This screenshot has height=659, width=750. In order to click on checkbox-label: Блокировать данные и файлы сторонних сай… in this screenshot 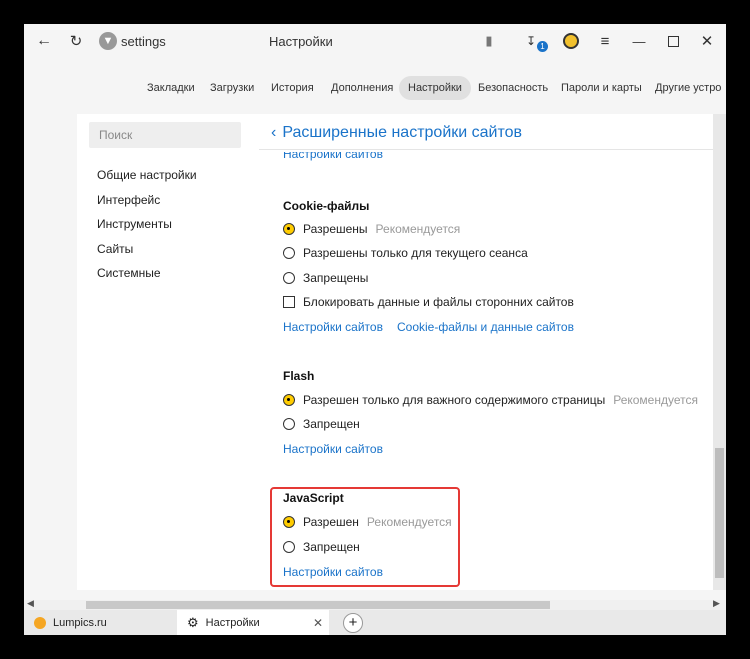, I will do `click(438, 302)`.